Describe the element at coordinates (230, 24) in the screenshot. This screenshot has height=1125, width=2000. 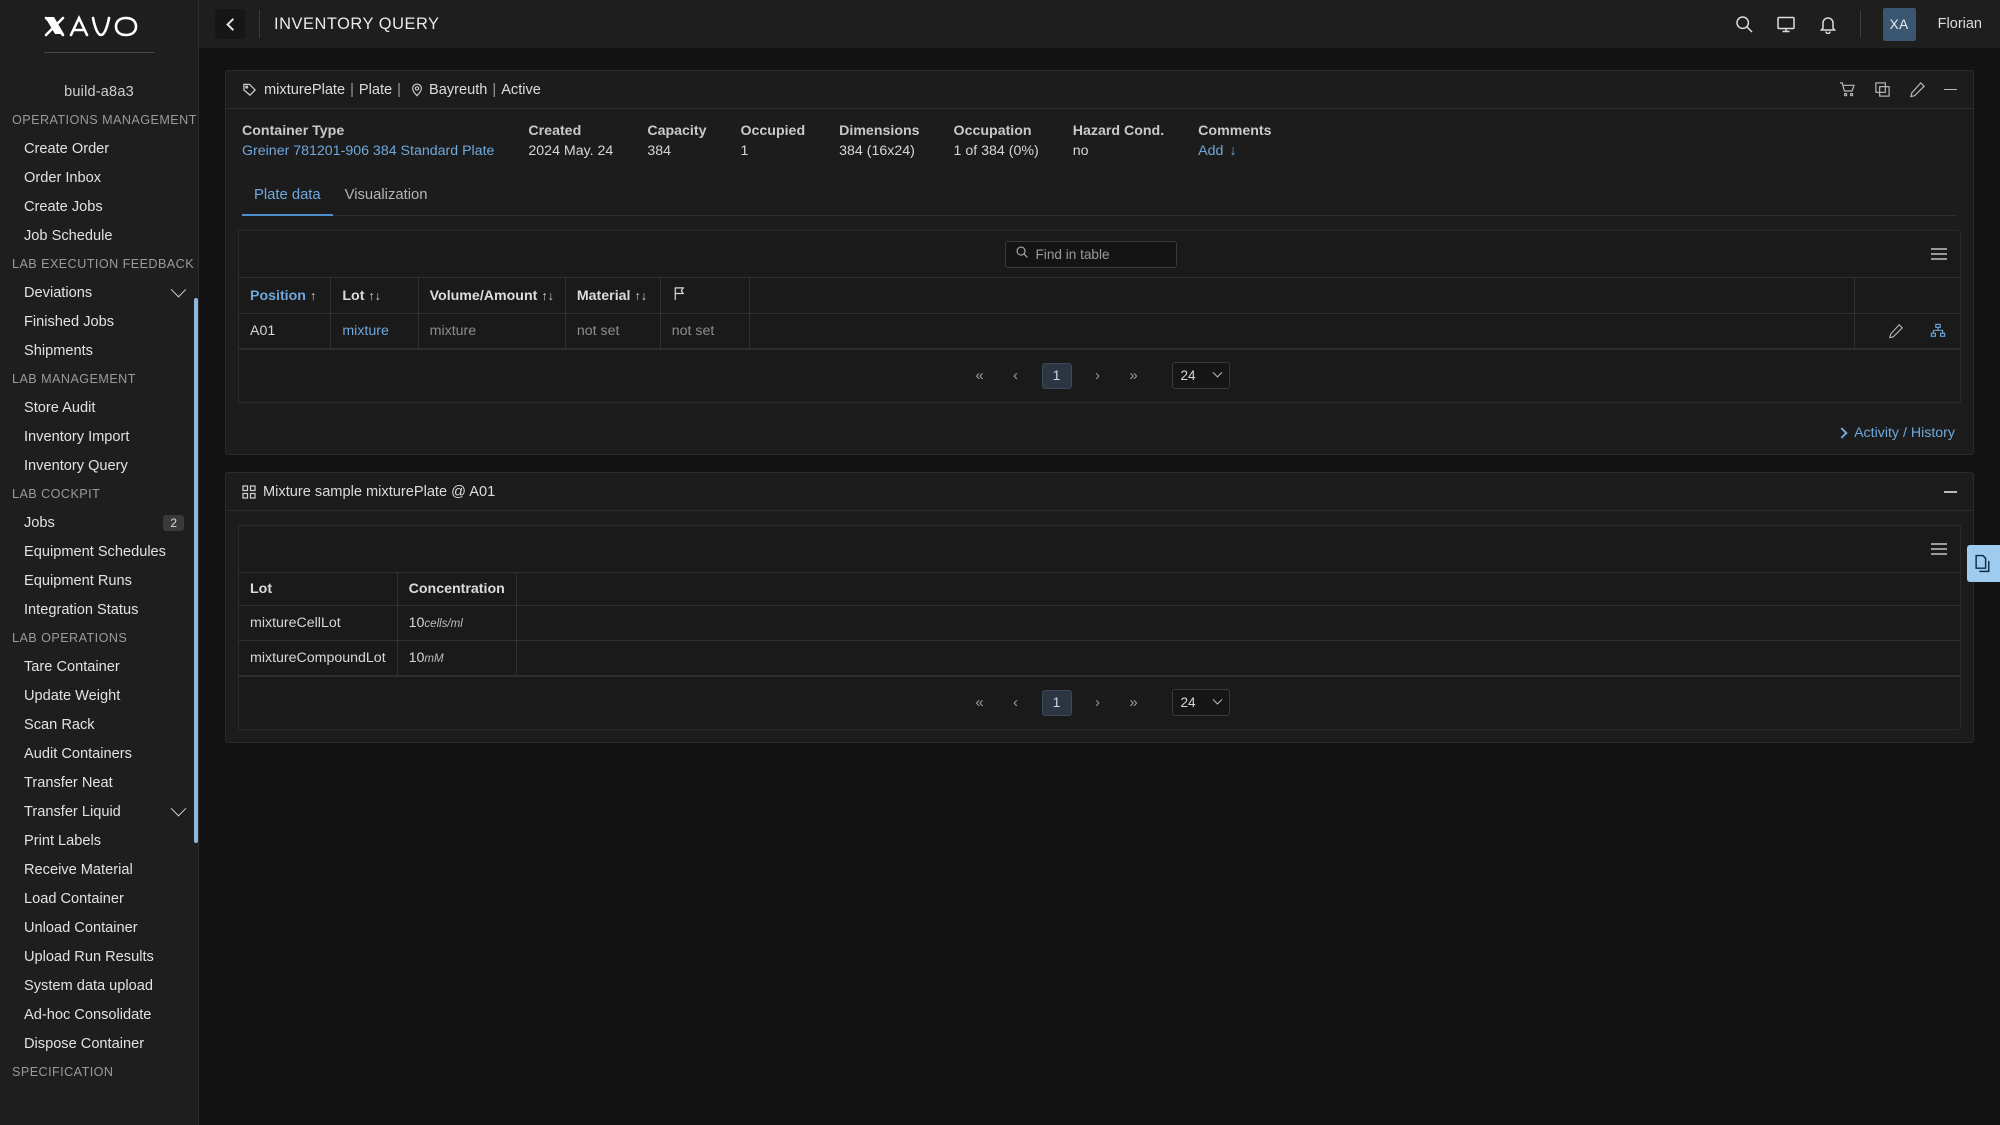
I see `back-button` at that location.